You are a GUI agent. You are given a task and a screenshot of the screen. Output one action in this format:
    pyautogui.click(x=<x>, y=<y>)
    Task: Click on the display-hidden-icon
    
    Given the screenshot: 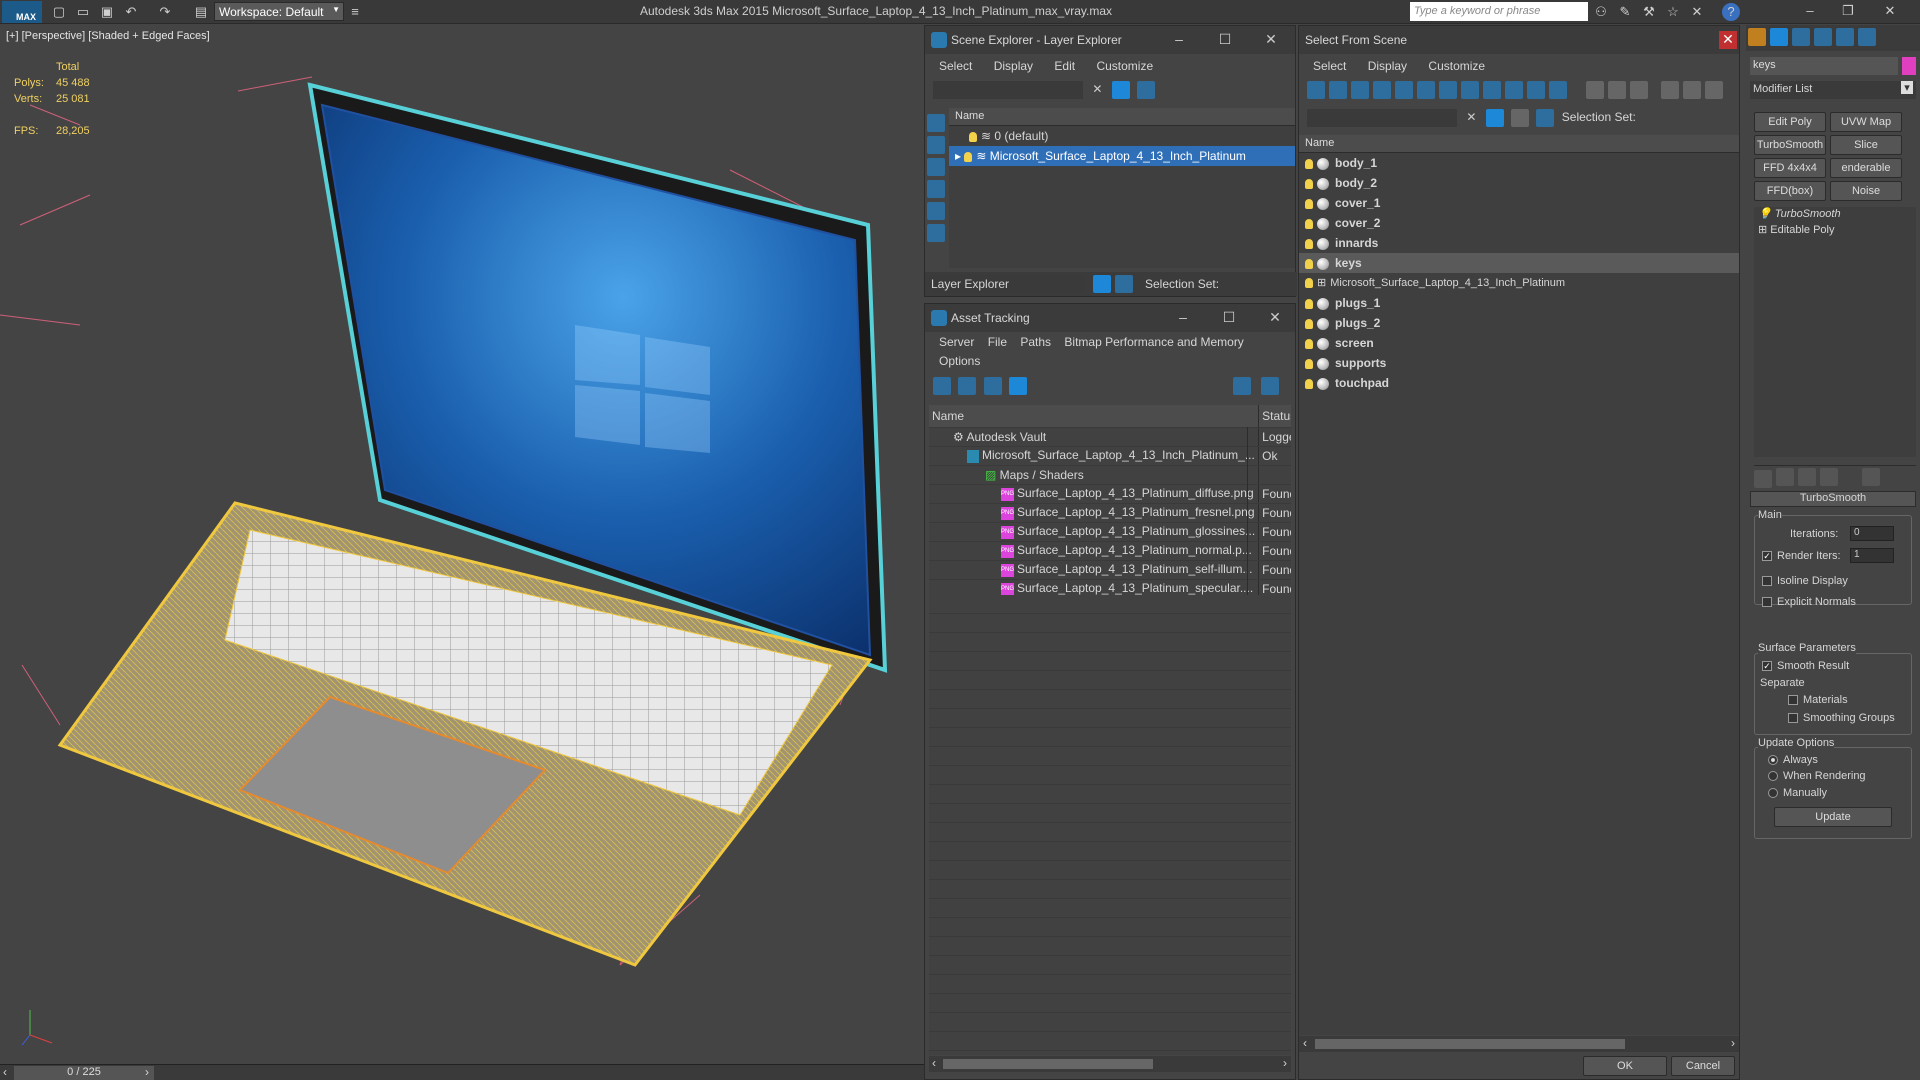 What is the action you would take?
    pyautogui.click(x=1558, y=90)
    